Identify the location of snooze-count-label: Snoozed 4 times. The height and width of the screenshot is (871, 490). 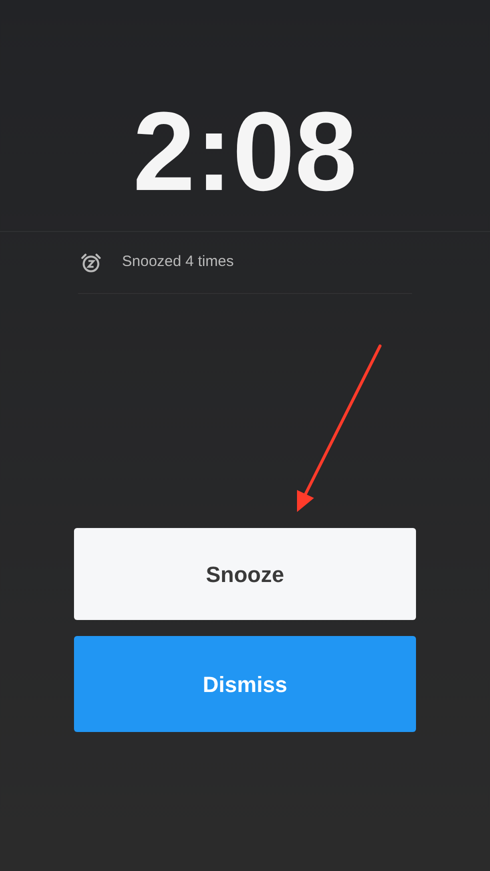
(178, 262).